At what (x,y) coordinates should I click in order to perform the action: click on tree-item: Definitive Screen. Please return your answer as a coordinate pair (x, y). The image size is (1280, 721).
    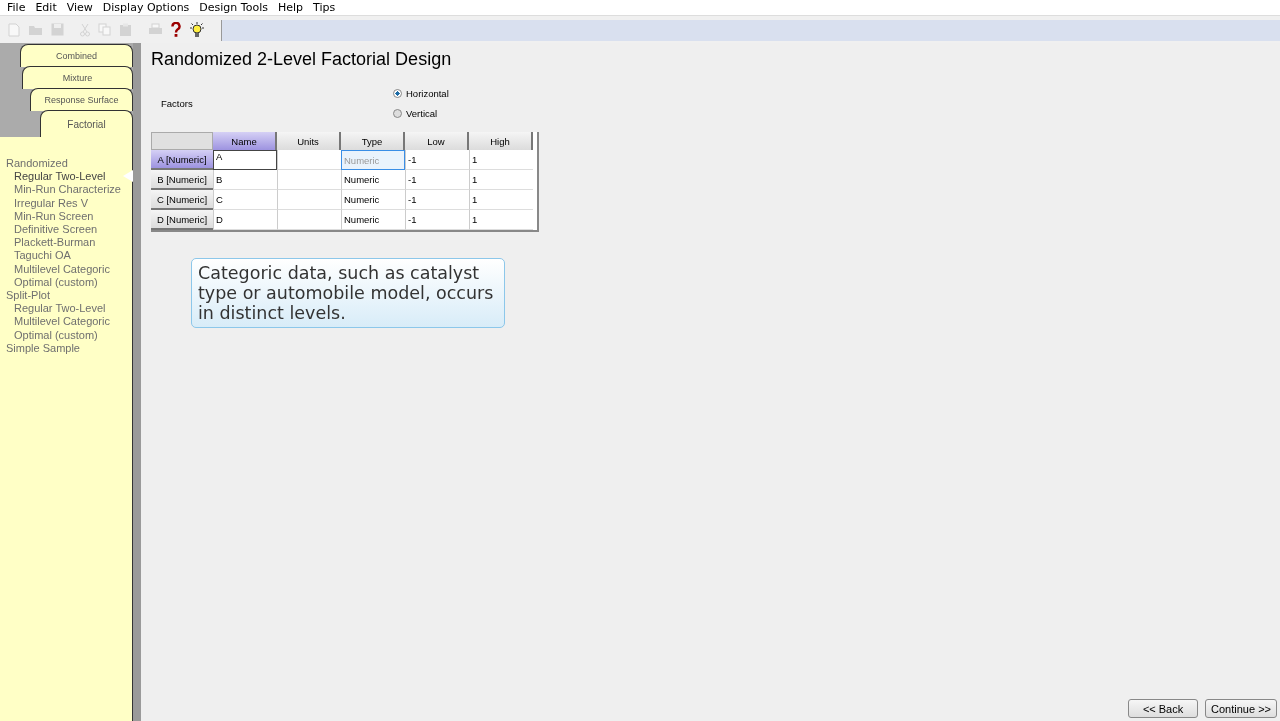
    Looking at the image, I should click on (66, 230).